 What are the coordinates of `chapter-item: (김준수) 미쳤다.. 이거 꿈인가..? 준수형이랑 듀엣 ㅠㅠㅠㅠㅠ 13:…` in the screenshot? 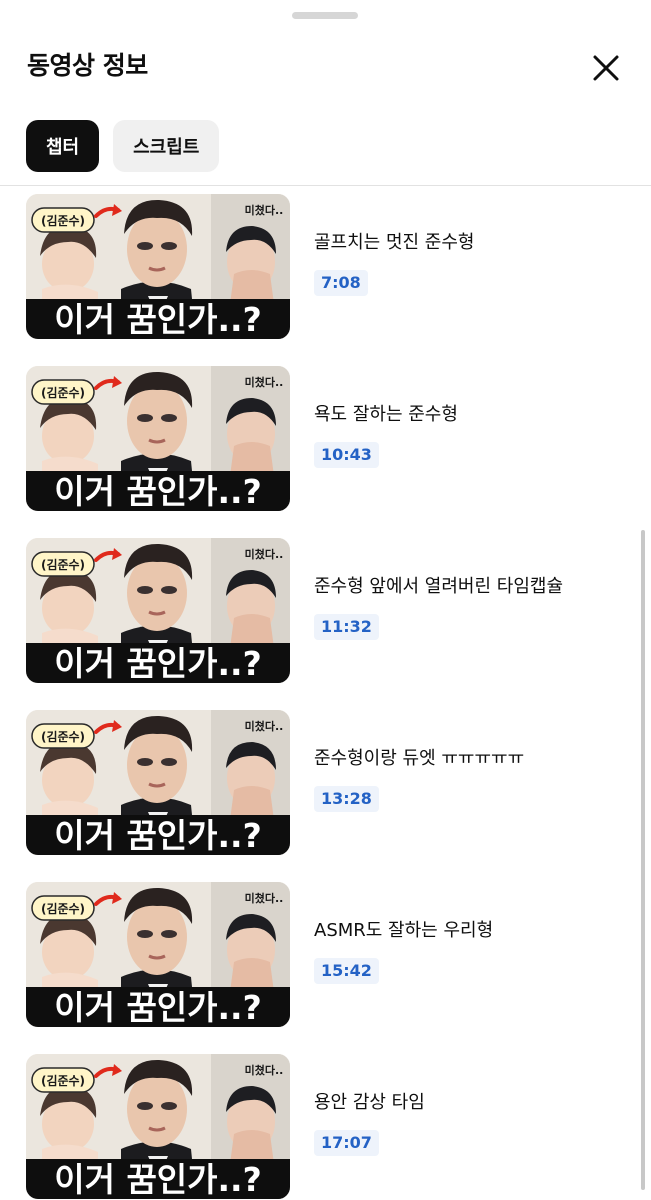 It's located at (325, 781).